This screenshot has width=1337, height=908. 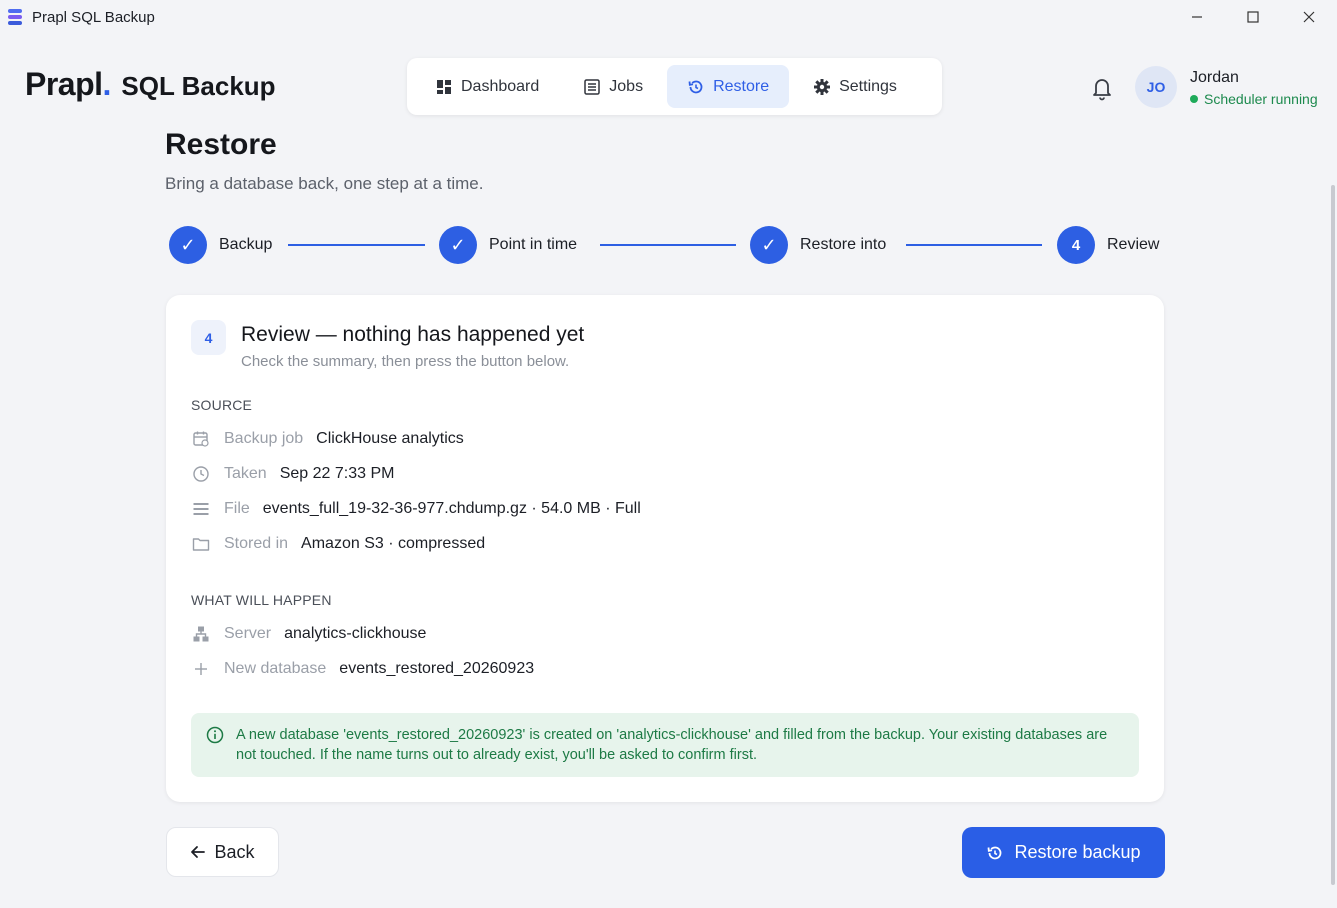 I want to click on row-value: analytics-clickhouse, so click(x=355, y=633).